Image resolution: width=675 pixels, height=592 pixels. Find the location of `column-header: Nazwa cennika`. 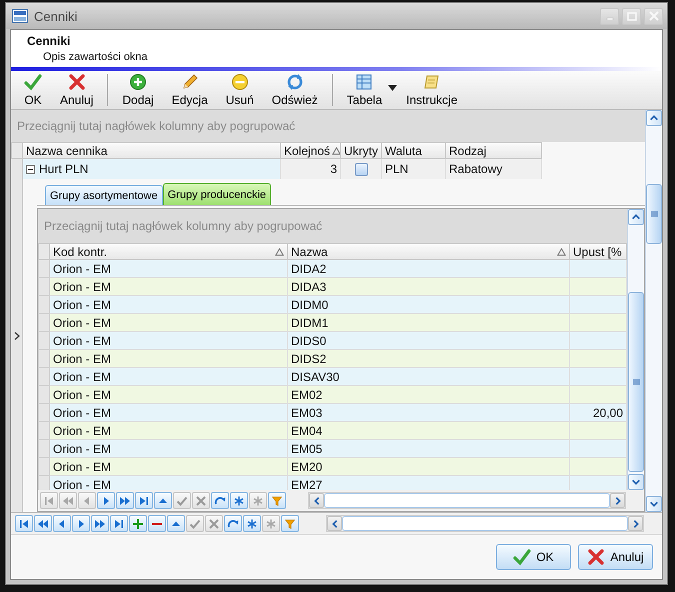

column-header: Nazwa cennika is located at coordinates (152, 150).